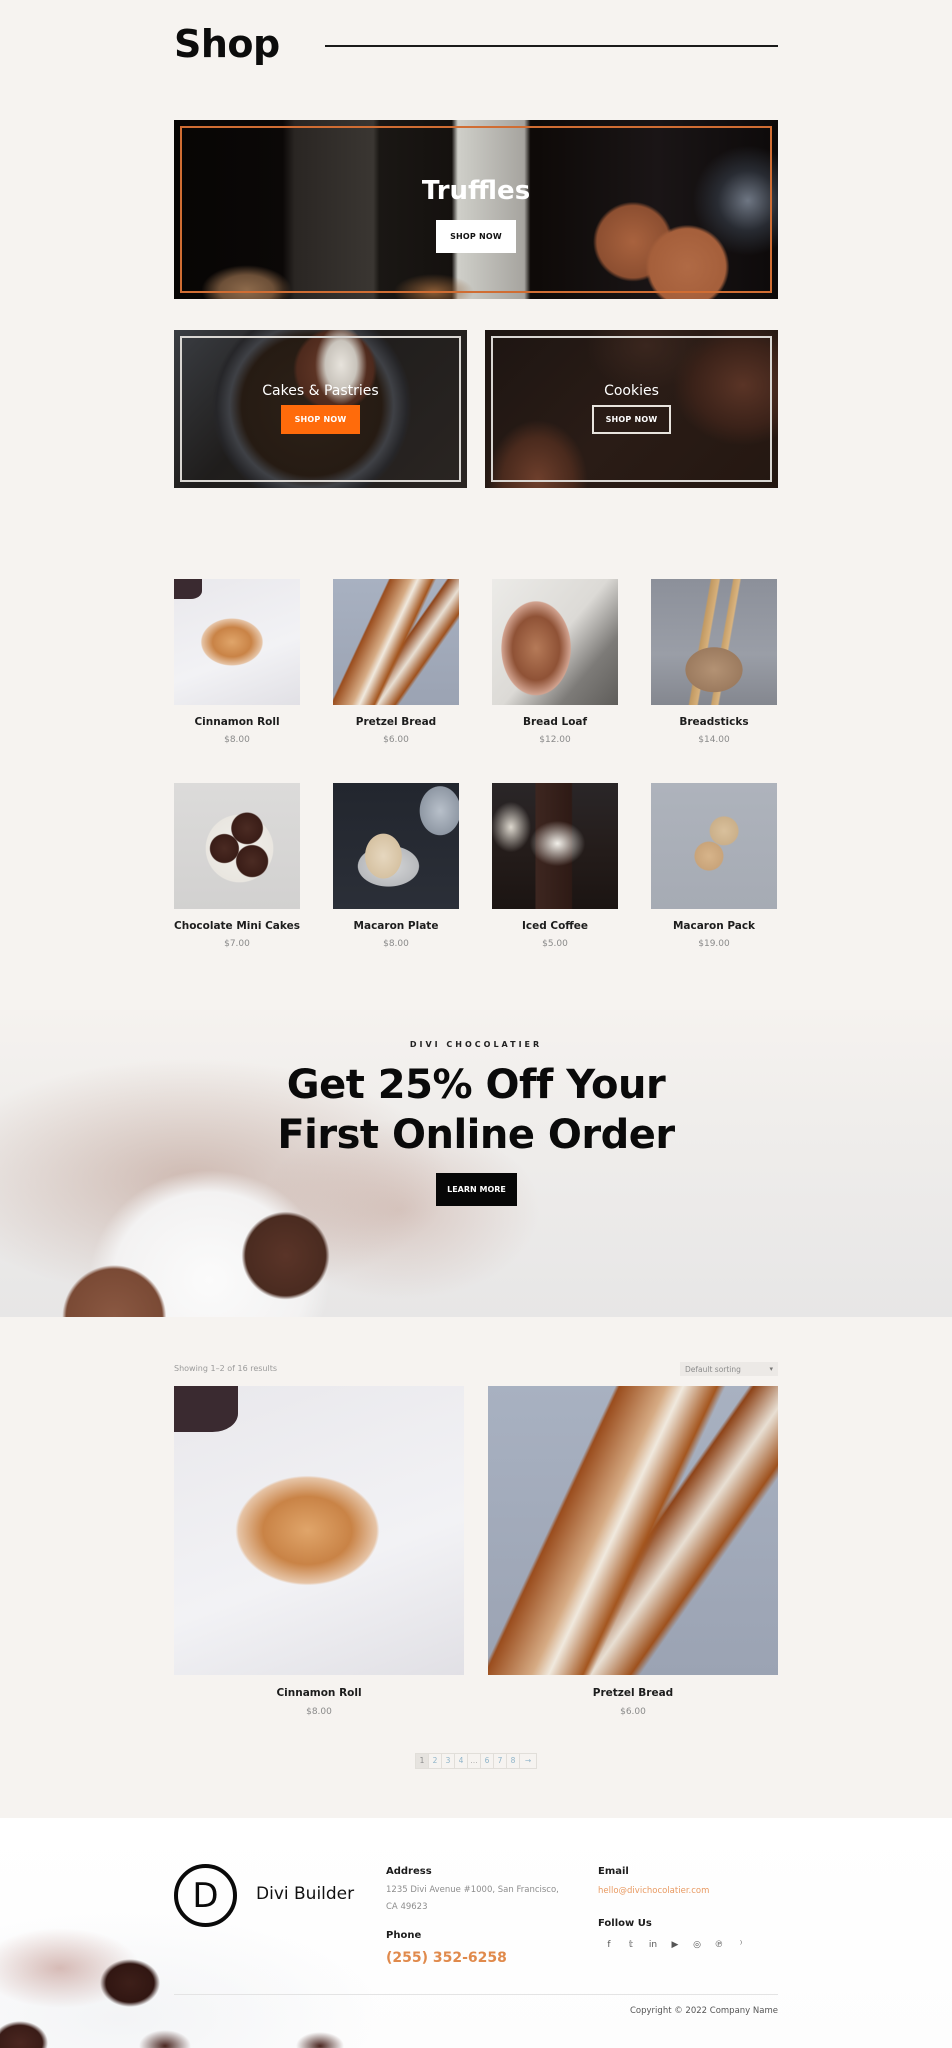 The height and width of the screenshot is (2048, 952). Describe the element at coordinates (653, 1891) in the screenshot. I see `email-link: hello@divichocolatier.com` at that location.